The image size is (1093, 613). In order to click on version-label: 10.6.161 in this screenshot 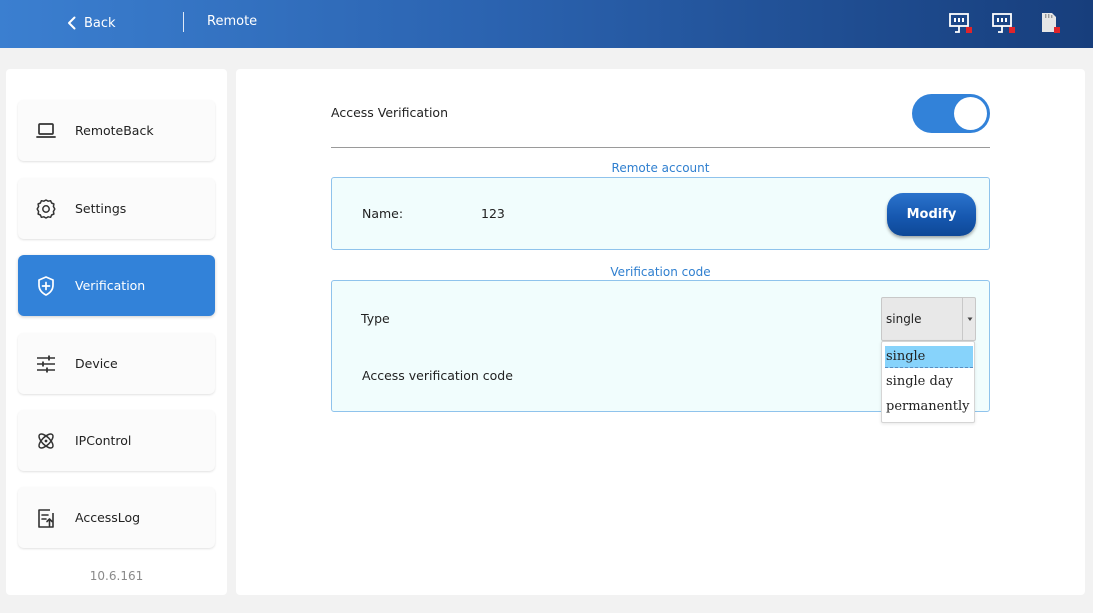, I will do `click(116, 576)`.